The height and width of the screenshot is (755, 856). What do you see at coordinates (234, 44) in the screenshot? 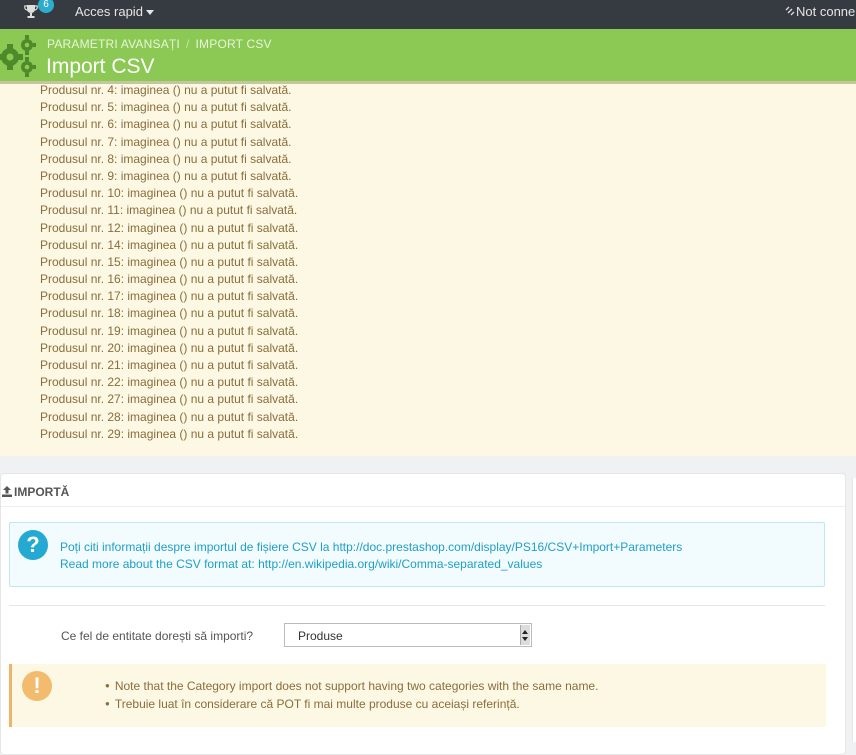
I see `breadcrumb-item: IMPORT CSV` at bounding box center [234, 44].